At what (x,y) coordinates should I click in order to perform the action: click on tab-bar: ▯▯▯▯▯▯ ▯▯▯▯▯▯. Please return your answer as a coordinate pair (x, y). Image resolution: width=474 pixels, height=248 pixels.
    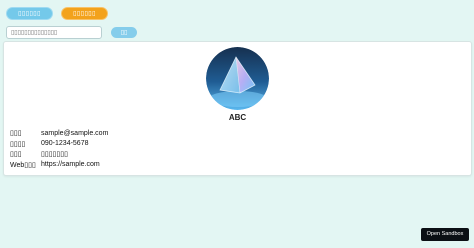
    Looking at the image, I should click on (57, 13).